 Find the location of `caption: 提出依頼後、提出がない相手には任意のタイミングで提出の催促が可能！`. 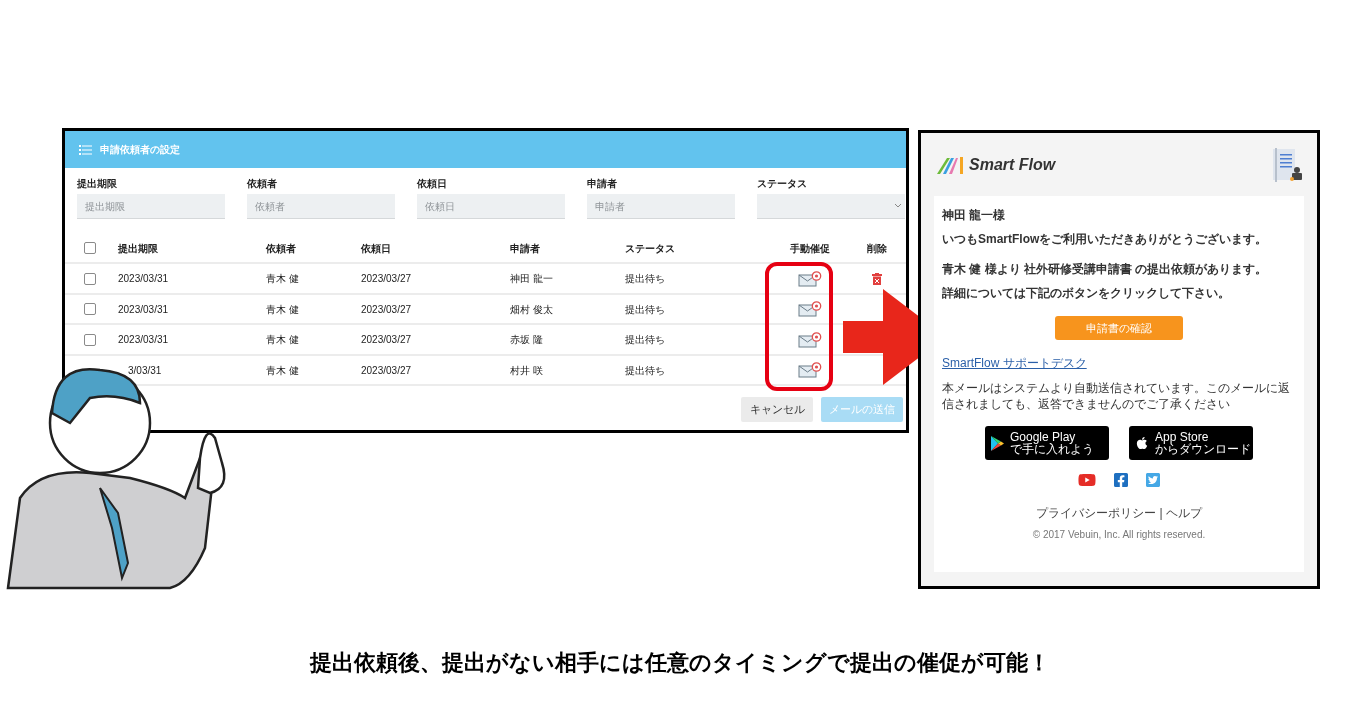

caption: 提出依頼後、提出がない相手には任意のタイミングで提出の催促が可能！ is located at coordinates (680, 663).